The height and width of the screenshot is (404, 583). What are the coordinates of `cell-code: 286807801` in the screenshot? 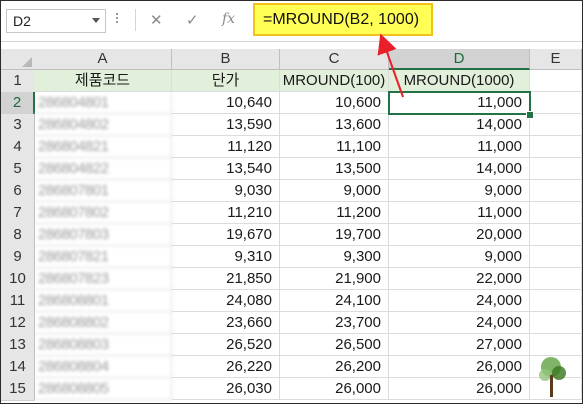 It's located at (103, 191).